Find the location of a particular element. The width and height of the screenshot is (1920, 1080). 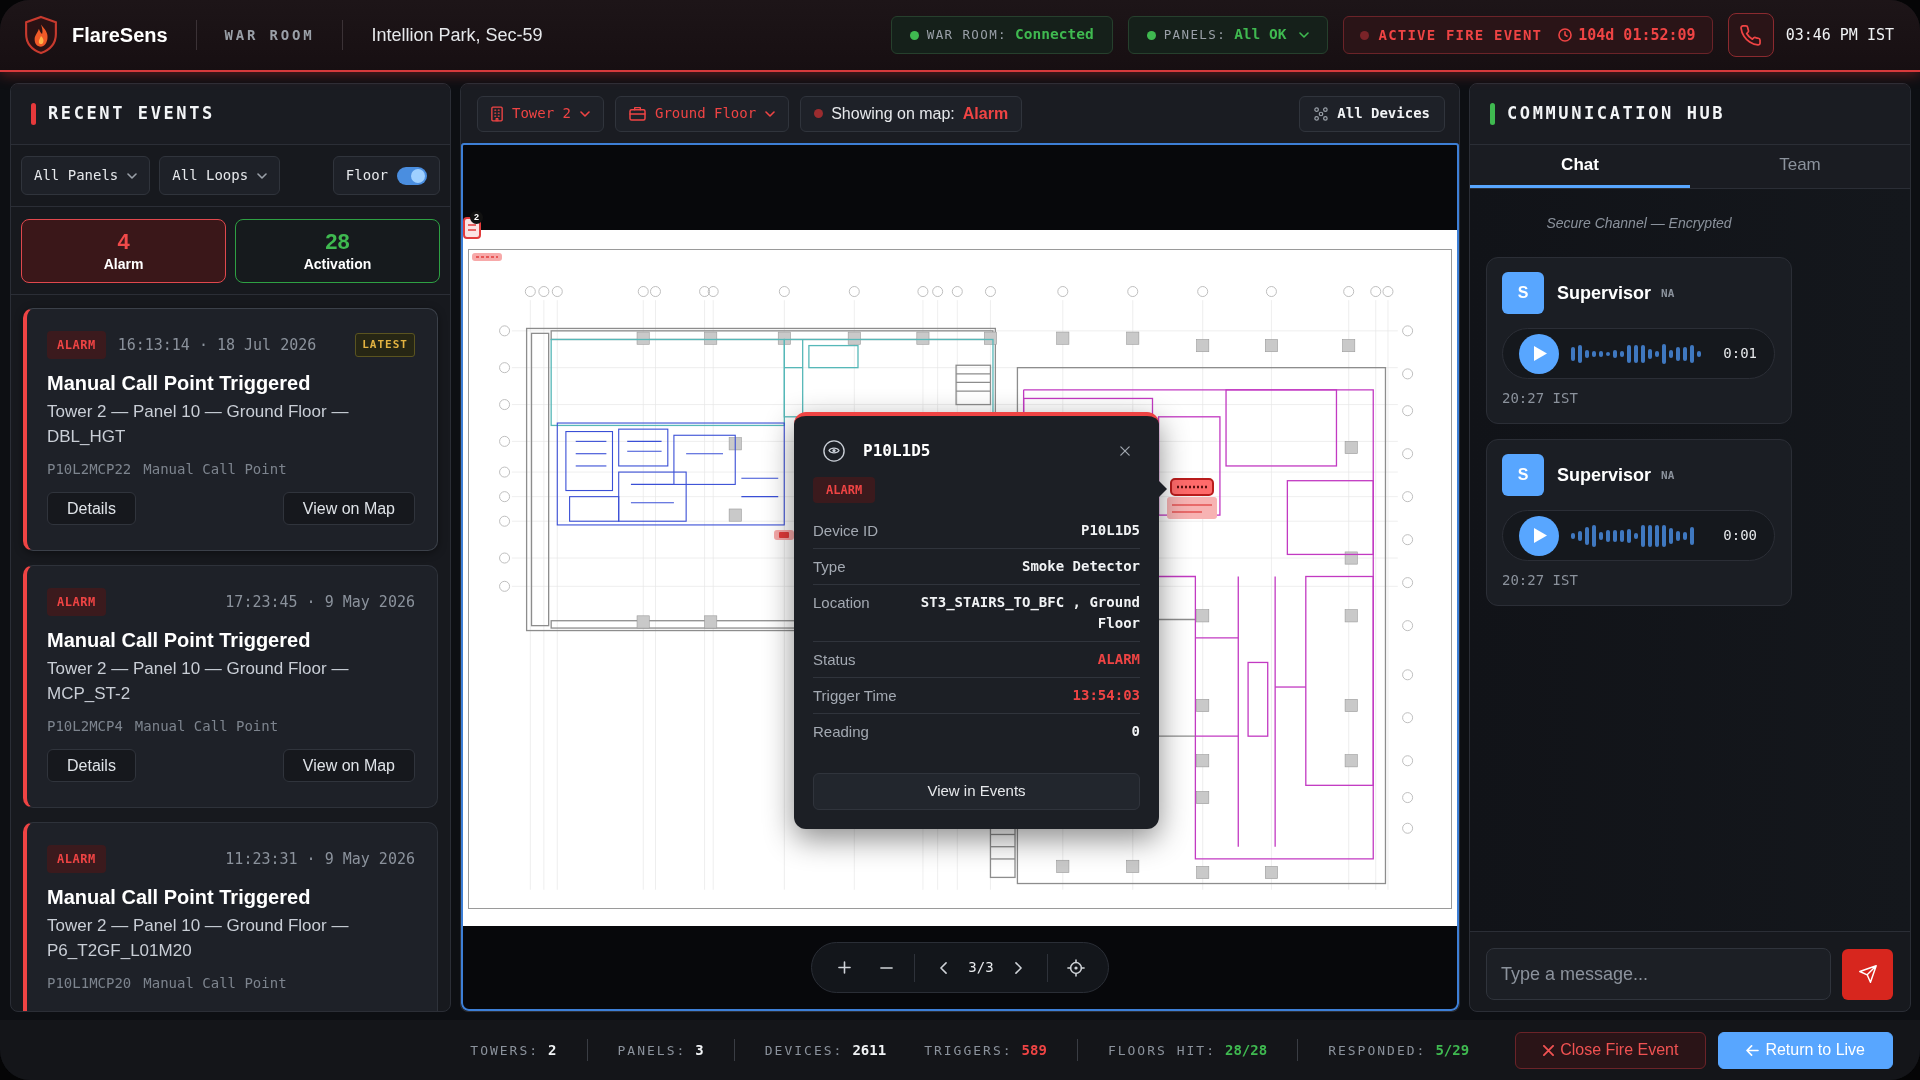

device-id: P10L2MCP22 is located at coordinates (89, 469).